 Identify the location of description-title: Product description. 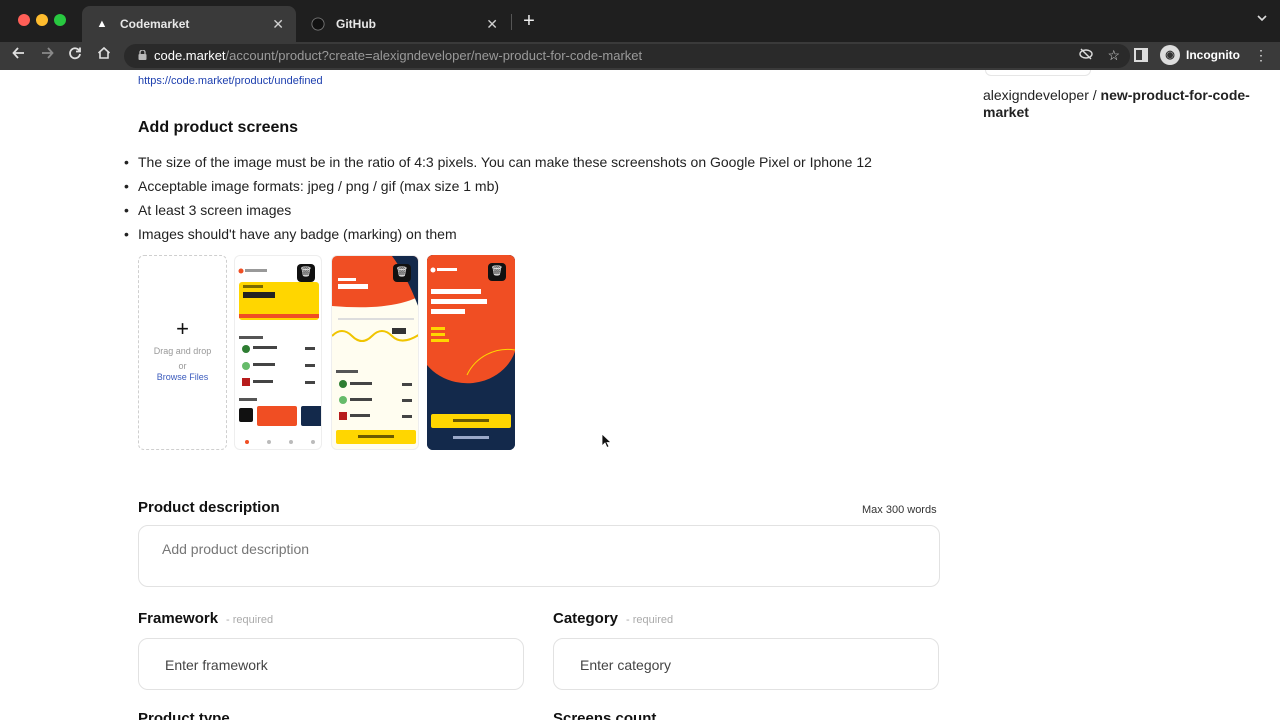
(209, 507).